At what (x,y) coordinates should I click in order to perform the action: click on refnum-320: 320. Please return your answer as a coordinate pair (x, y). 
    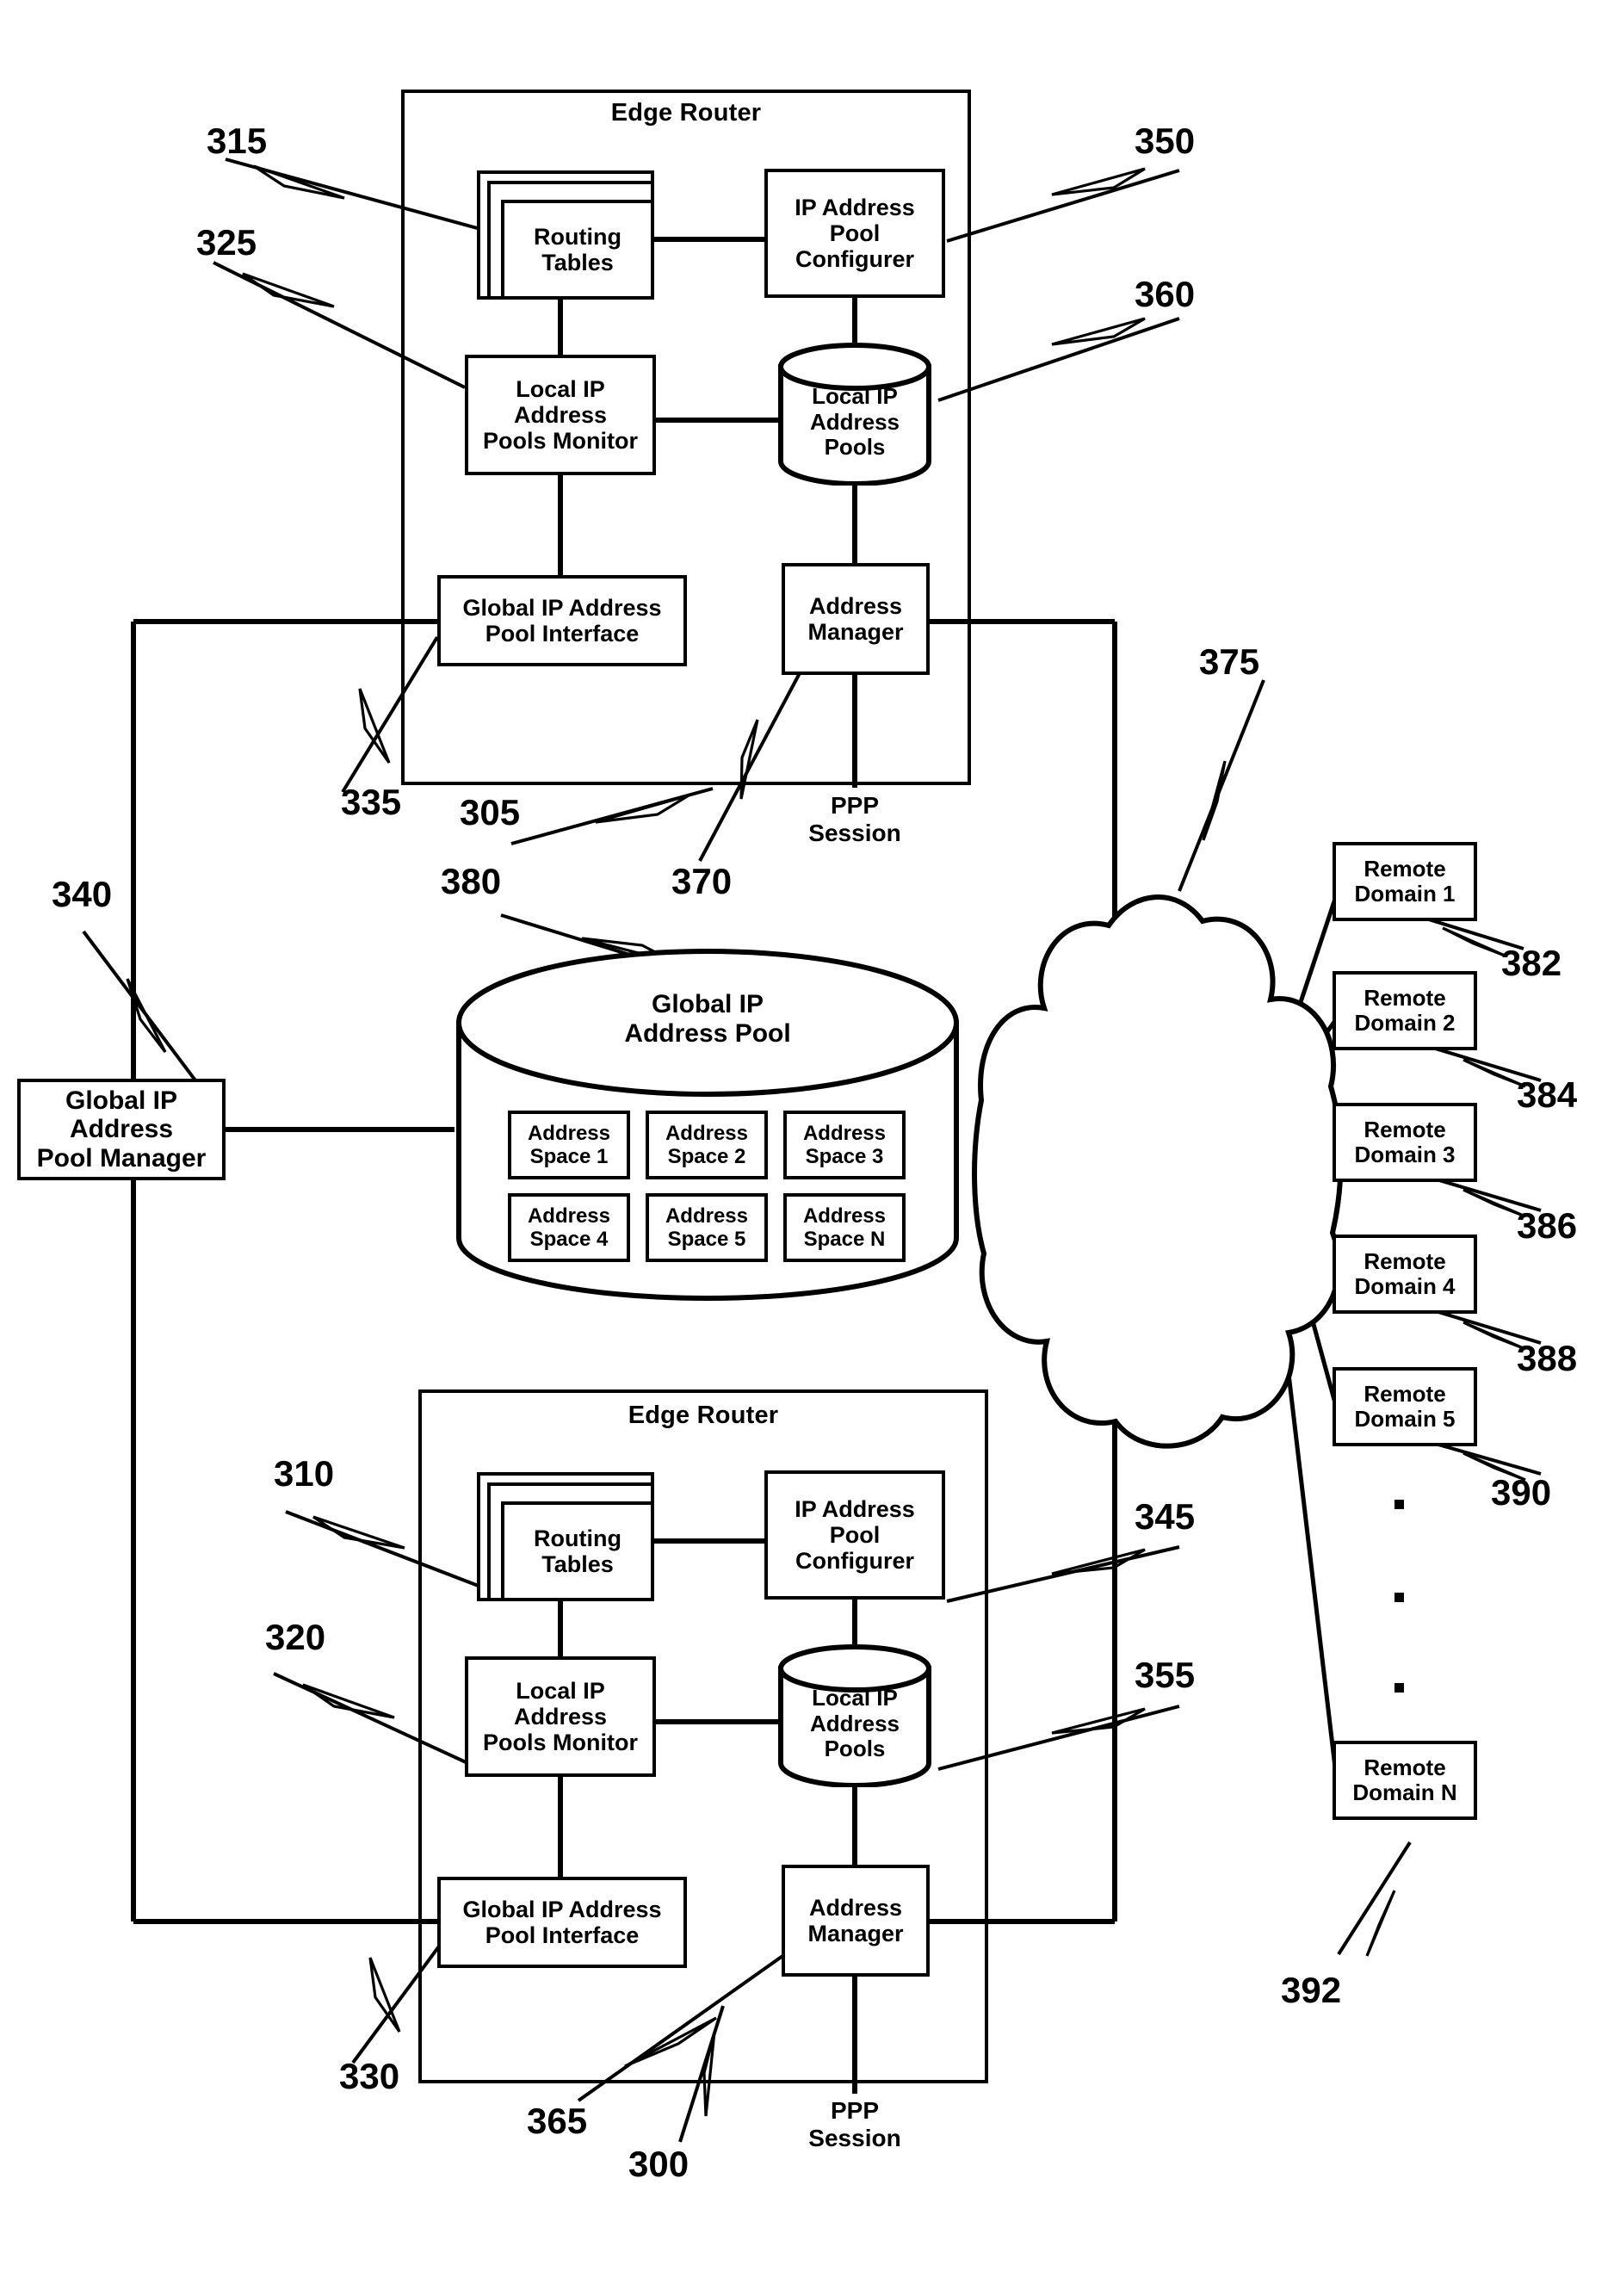
    Looking at the image, I should click on (295, 1637).